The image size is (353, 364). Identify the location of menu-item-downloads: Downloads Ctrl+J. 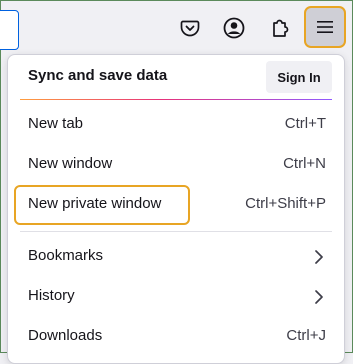
(176, 337).